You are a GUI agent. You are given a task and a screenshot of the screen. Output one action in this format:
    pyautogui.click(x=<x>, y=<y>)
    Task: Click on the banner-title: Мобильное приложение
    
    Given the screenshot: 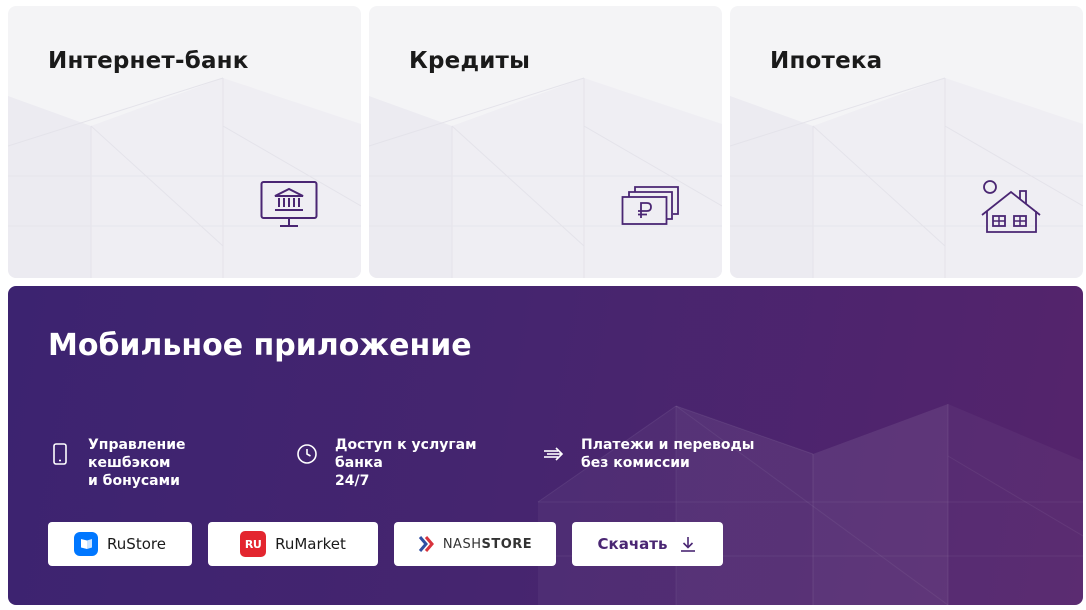 What is the action you would take?
    pyautogui.click(x=260, y=345)
    